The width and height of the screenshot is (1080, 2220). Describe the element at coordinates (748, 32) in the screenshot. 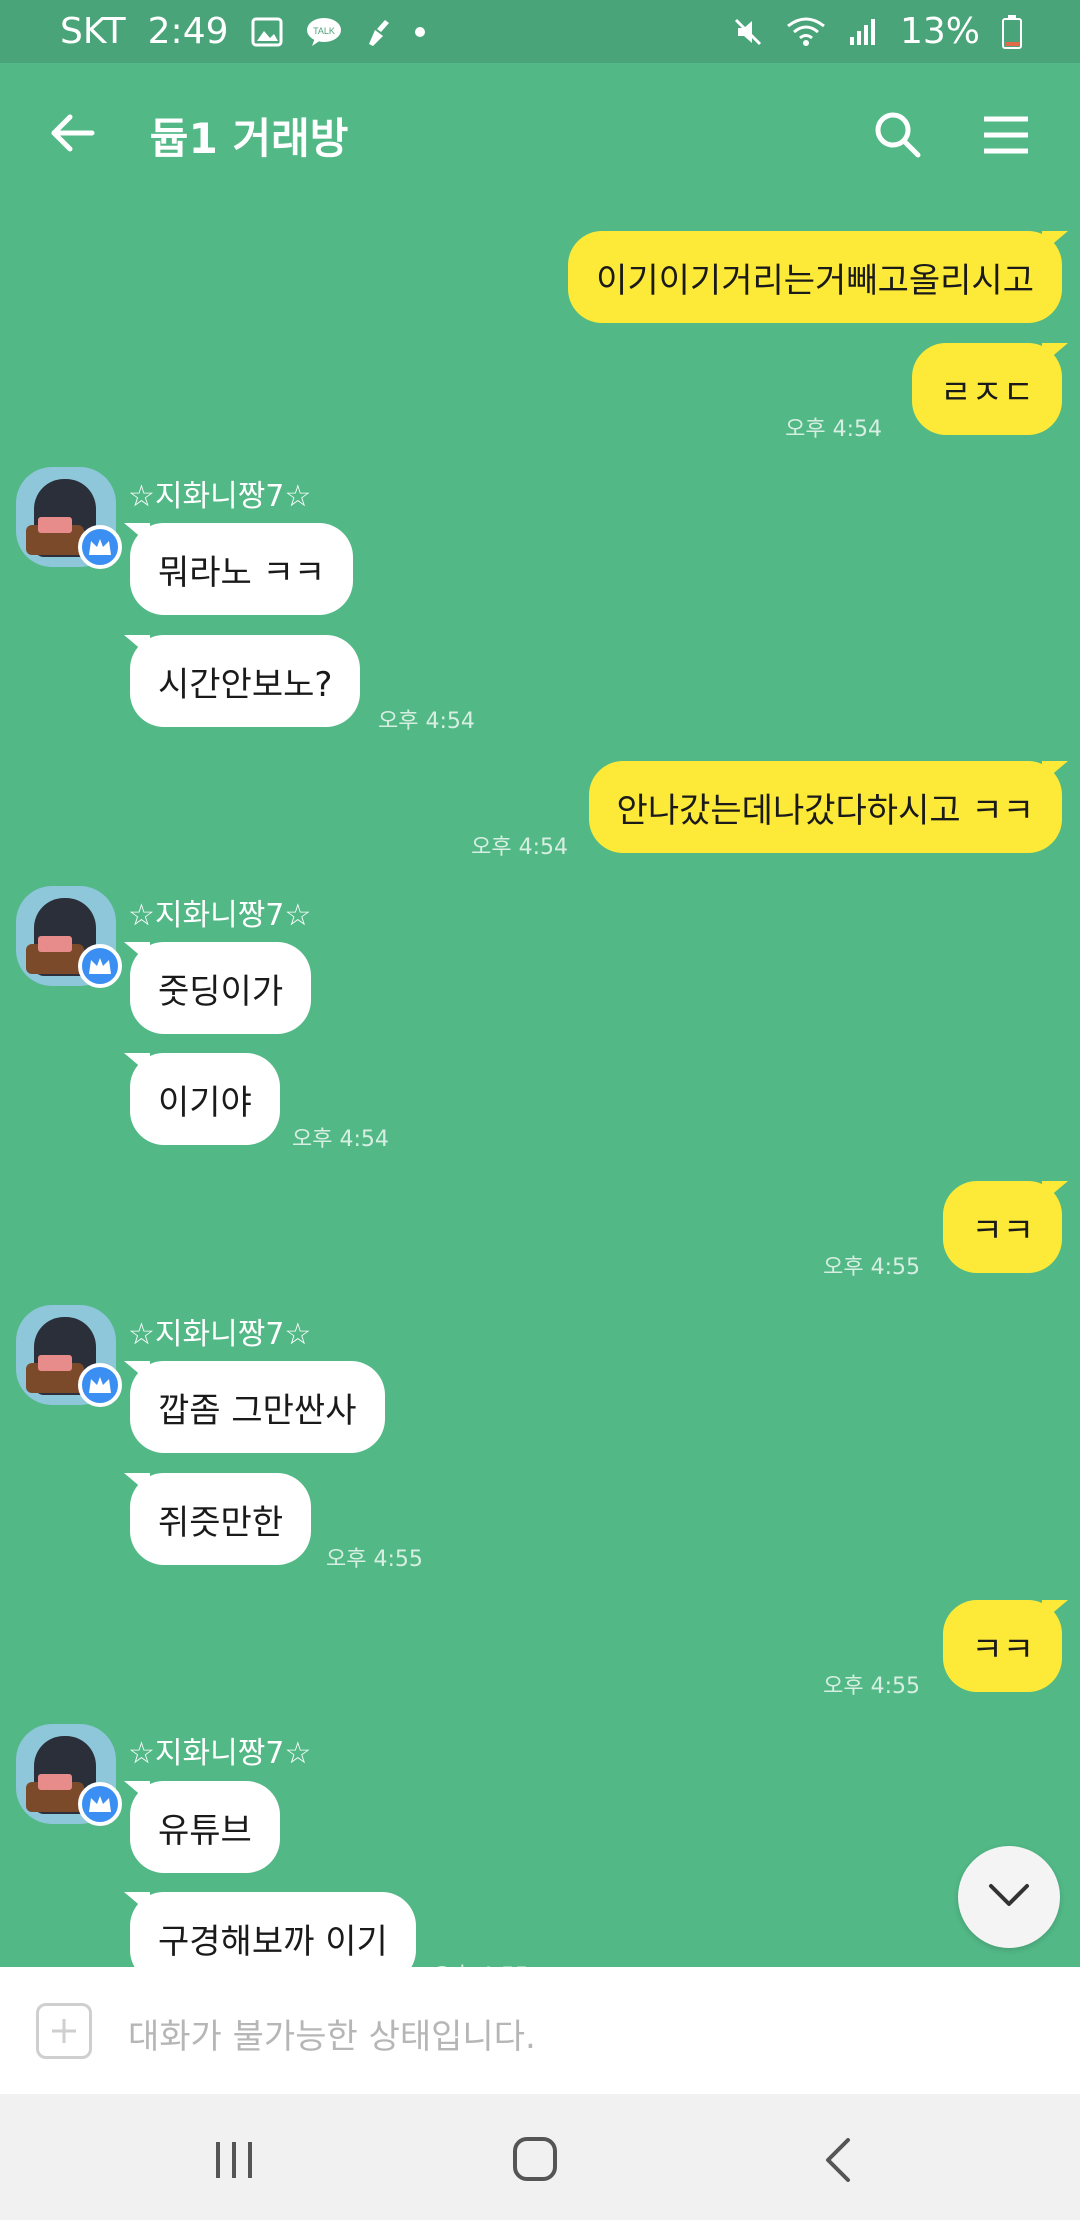

I see `mute-icon` at that location.